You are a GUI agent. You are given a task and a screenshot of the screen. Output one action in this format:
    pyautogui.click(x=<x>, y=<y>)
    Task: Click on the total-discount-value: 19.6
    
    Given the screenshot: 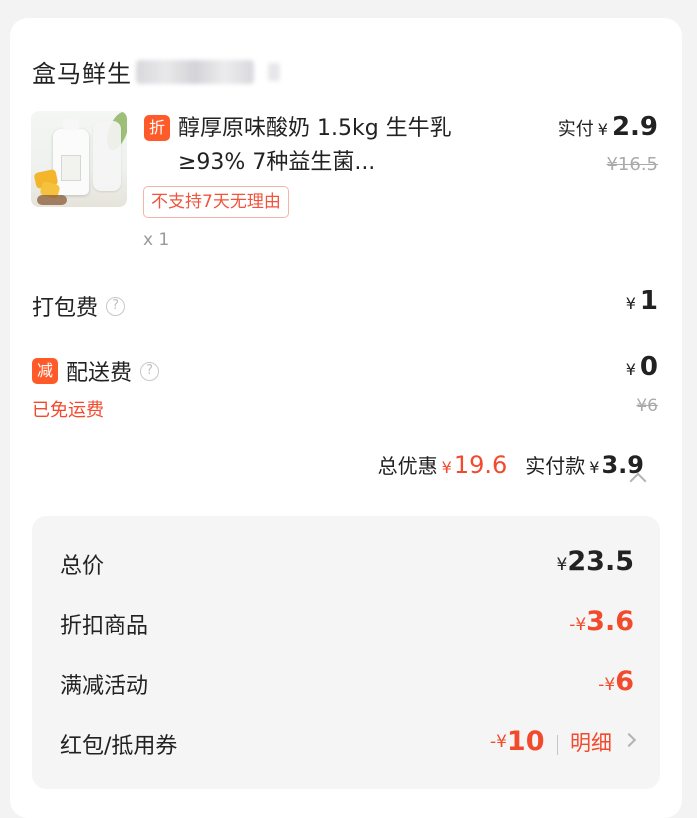 What is the action you would take?
    pyautogui.click(x=480, y=465)
    